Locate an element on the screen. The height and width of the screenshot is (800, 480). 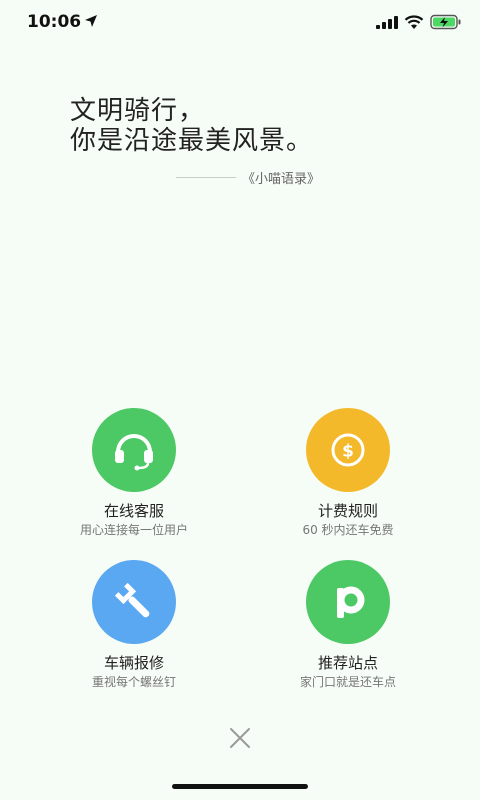
coin-icon: $ is located at coordinates (348, 450).